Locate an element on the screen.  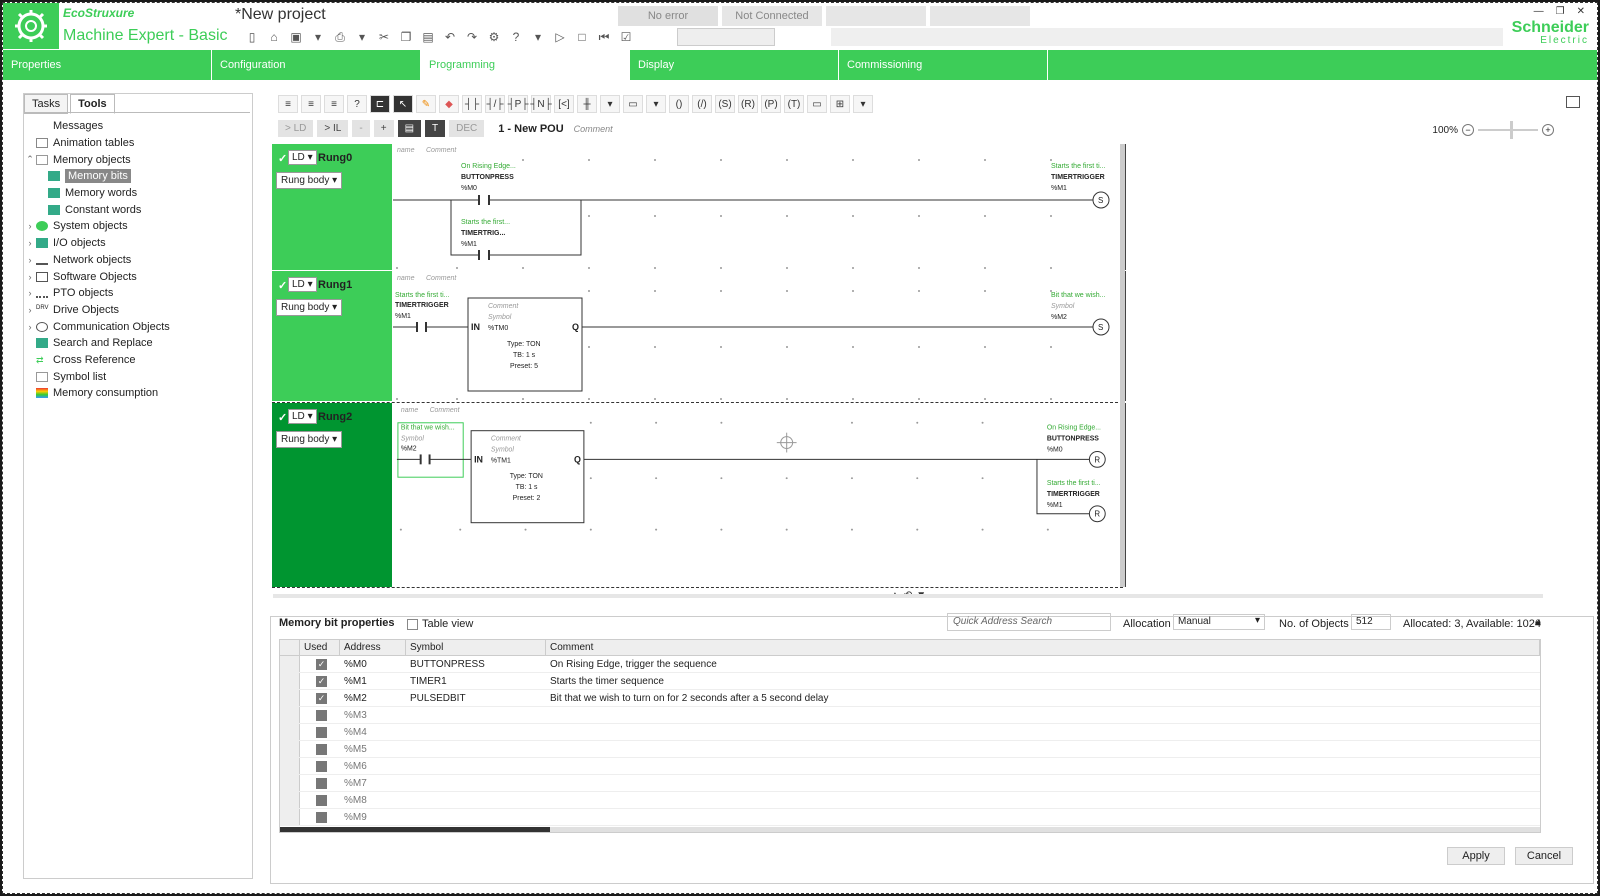
text-toggle-icon: T is located at coordinates (435, 128).